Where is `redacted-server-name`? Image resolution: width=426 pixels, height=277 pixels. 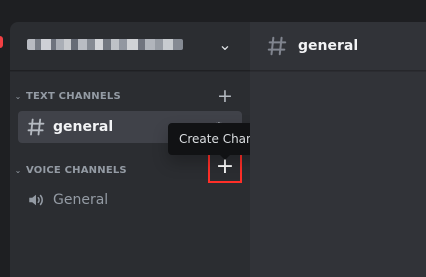
redacted-server-name is located at coordinates (105, 44).